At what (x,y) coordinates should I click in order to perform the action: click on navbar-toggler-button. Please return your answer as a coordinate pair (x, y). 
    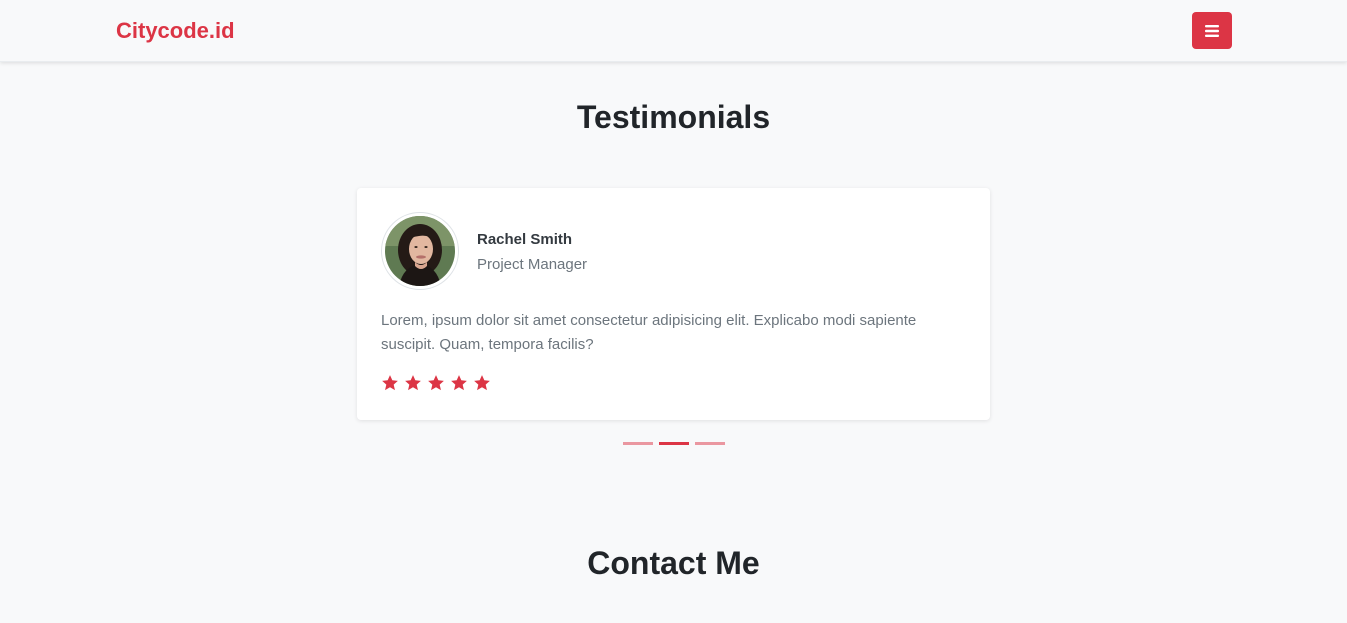
    Looking at the image, I should click on (1212, 30).